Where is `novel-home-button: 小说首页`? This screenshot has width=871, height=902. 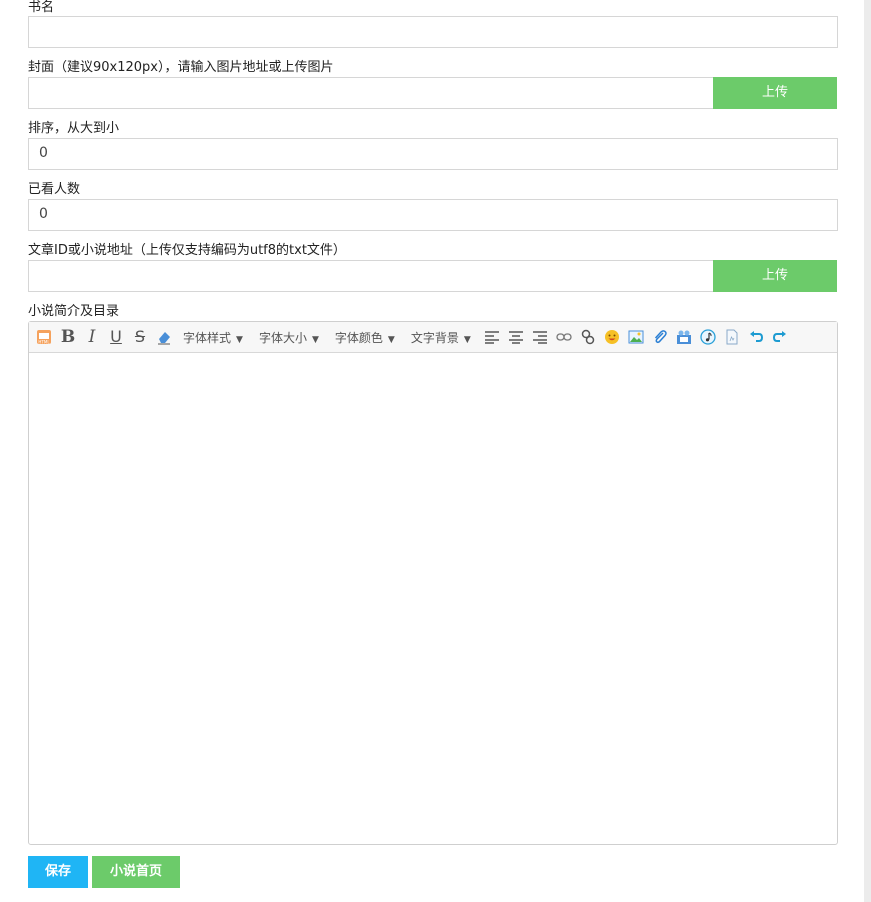
novel-home-button: 小说首页 is located at coordinates (136, 872).